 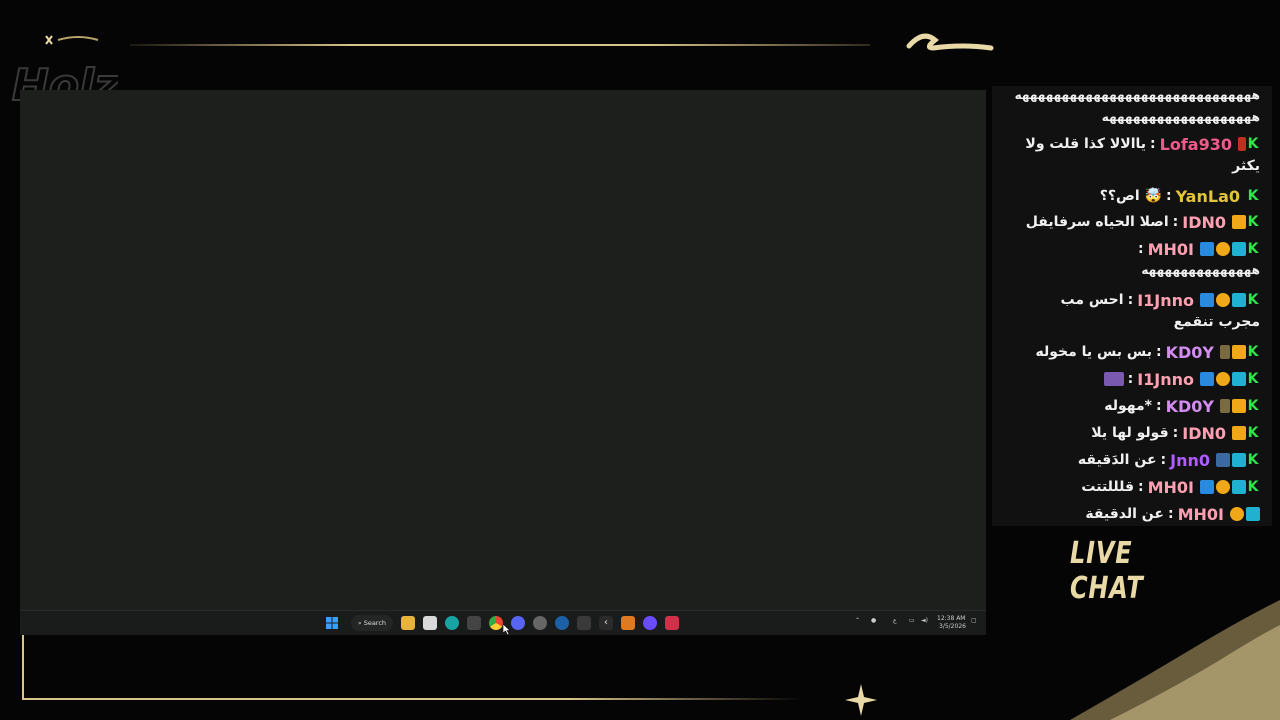 I want to click on chat-message: : I1Jnno K, so click(x=1181, y=379).